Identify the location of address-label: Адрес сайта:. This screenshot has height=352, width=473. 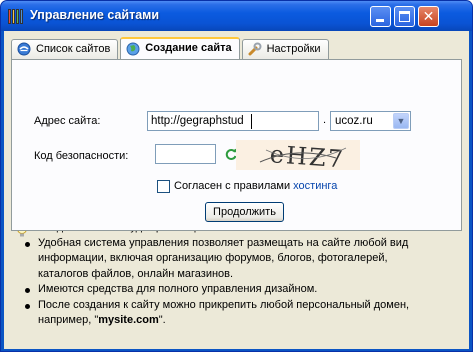
(67, 121).